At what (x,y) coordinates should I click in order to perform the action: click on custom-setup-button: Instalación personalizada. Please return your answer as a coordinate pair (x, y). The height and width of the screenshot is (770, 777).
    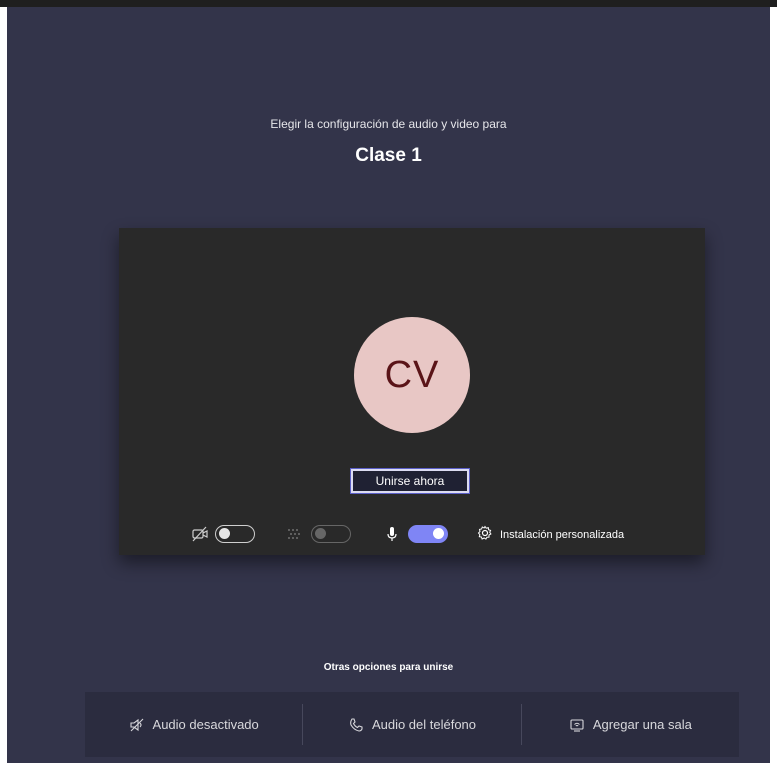
    Looking at the image, I should click on (550, 535).